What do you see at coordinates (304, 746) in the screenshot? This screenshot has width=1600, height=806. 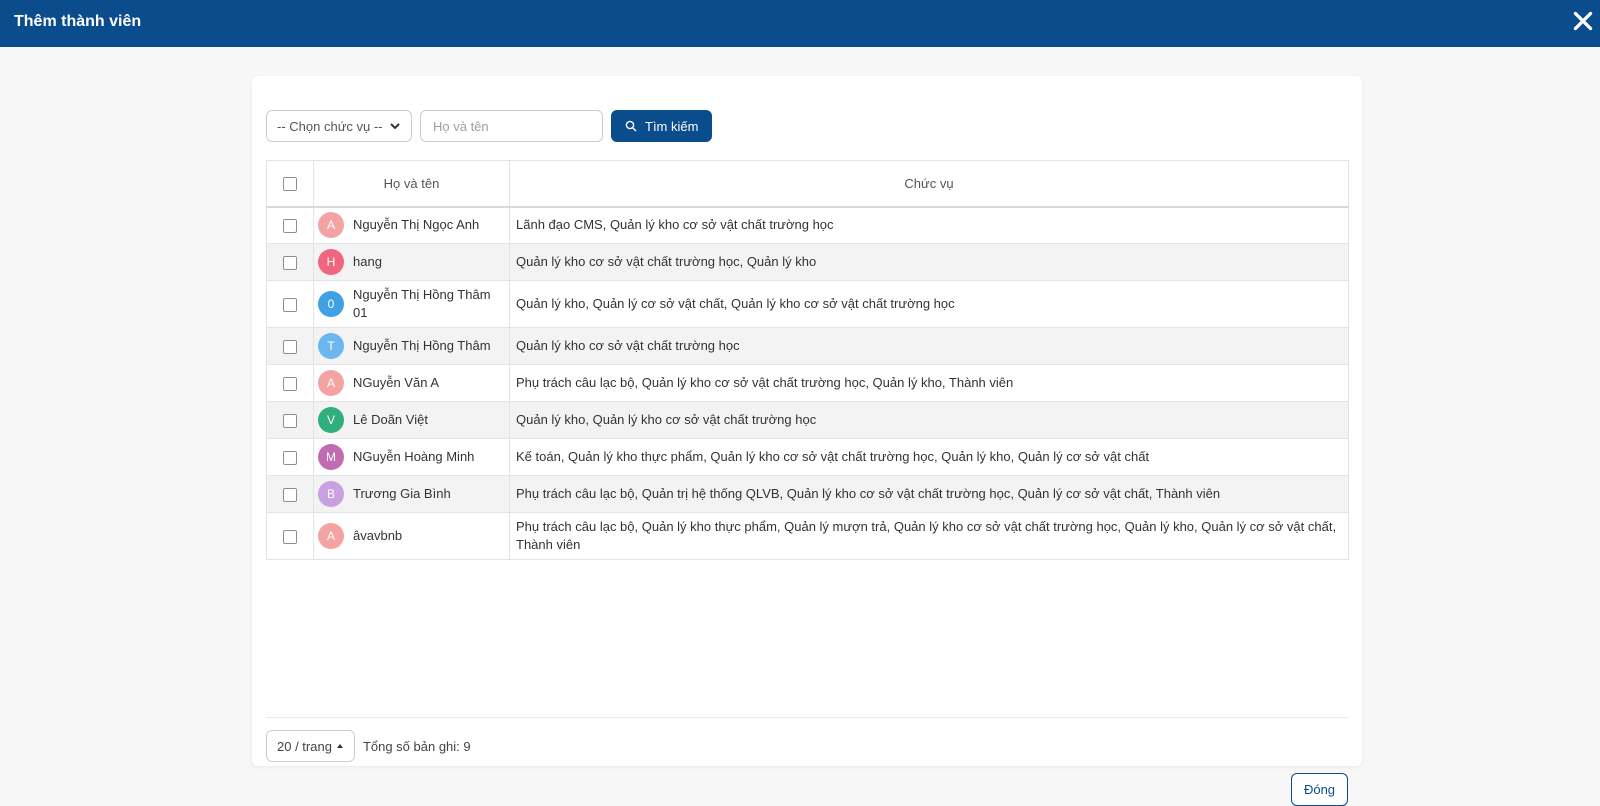 I see `page-size-value: 20 / trang` at bounding box center [304, 746].